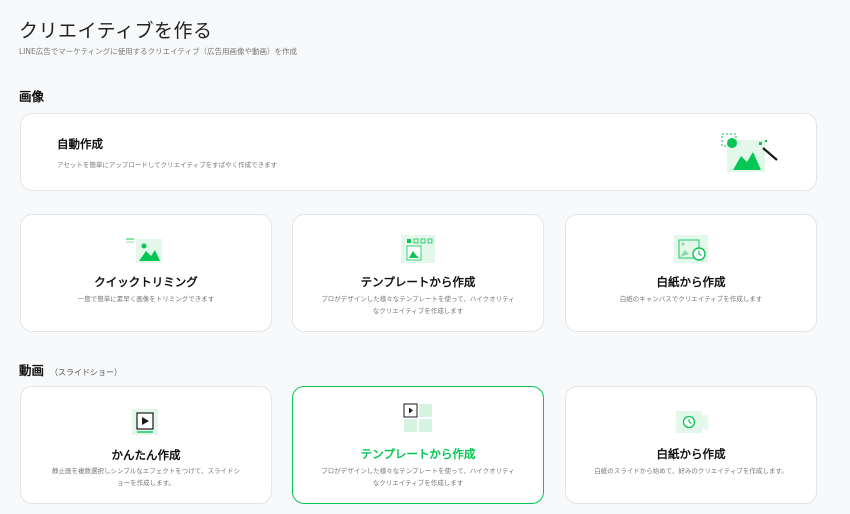  I want to click on template-image-icon, so click(418, 251).